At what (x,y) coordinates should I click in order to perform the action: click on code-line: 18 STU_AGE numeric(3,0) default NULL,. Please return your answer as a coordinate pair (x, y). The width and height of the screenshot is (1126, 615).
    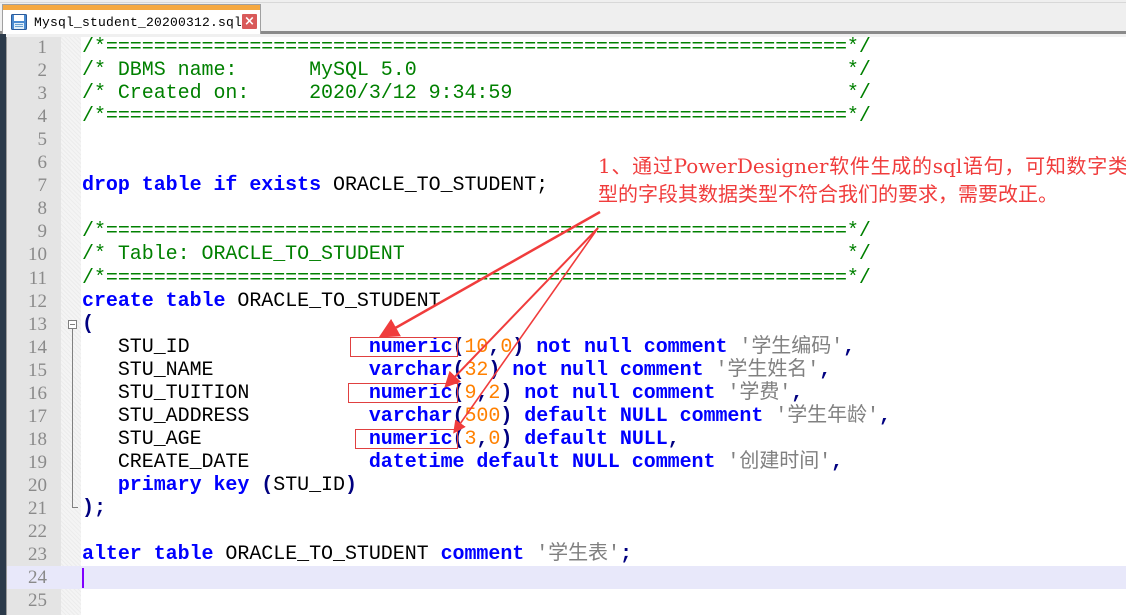
    Looking at the image, I should click on (566, 439).